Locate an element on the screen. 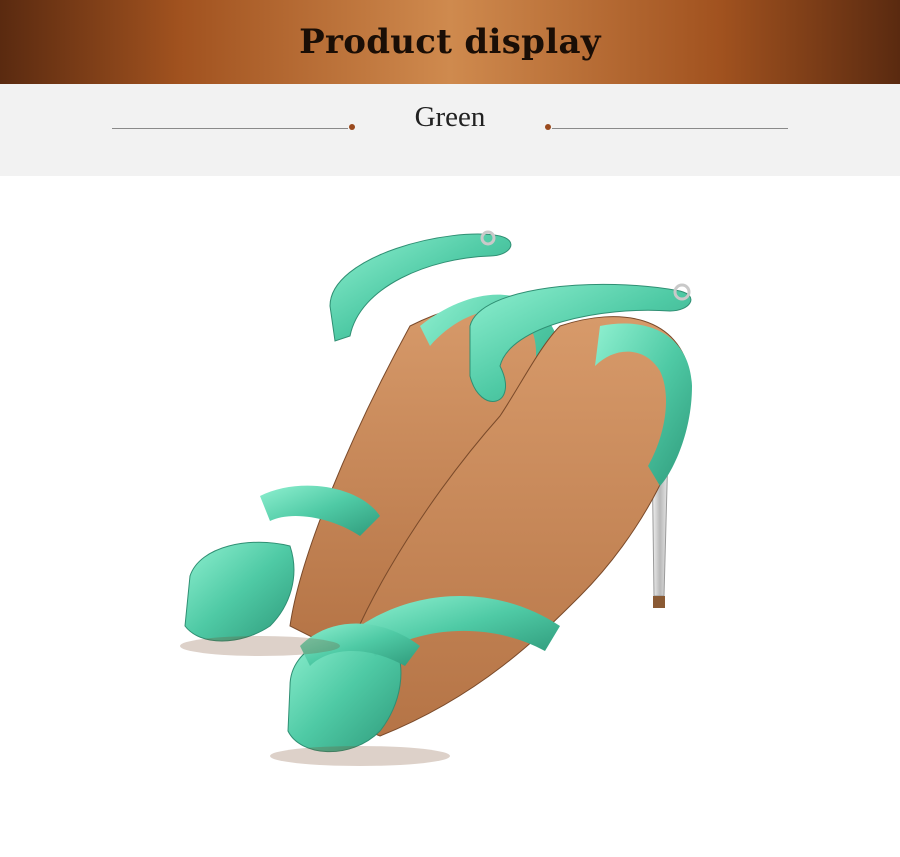 The height and width of the screenshot is (857, 900). header-banner: Product display is located at coordinates (450, 42).